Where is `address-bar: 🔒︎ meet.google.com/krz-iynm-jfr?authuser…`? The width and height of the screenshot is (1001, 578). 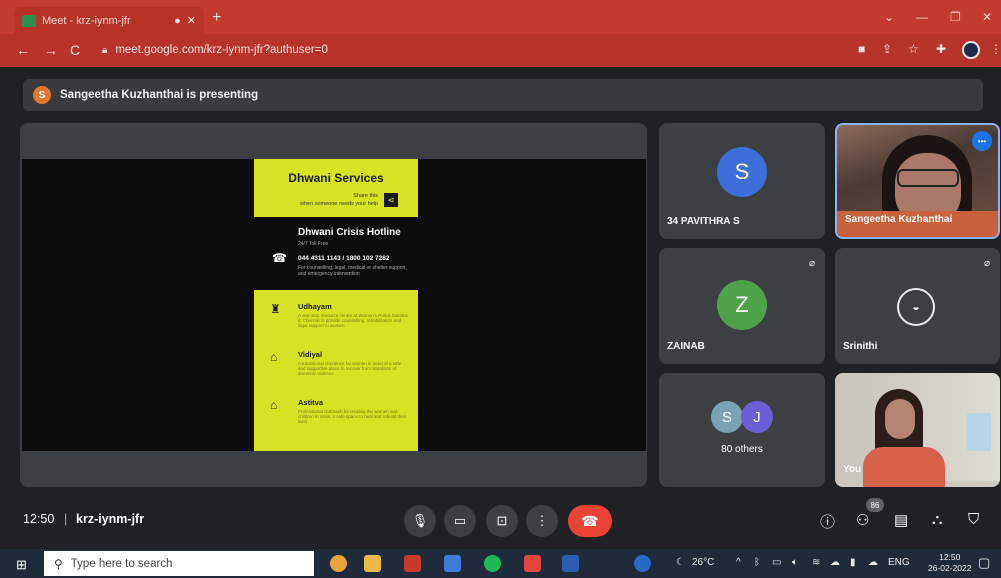 address-bar: 🔒︎ meet.google.com/krz-iynm-jfr?authuser… is located at coordinates (470, 50).